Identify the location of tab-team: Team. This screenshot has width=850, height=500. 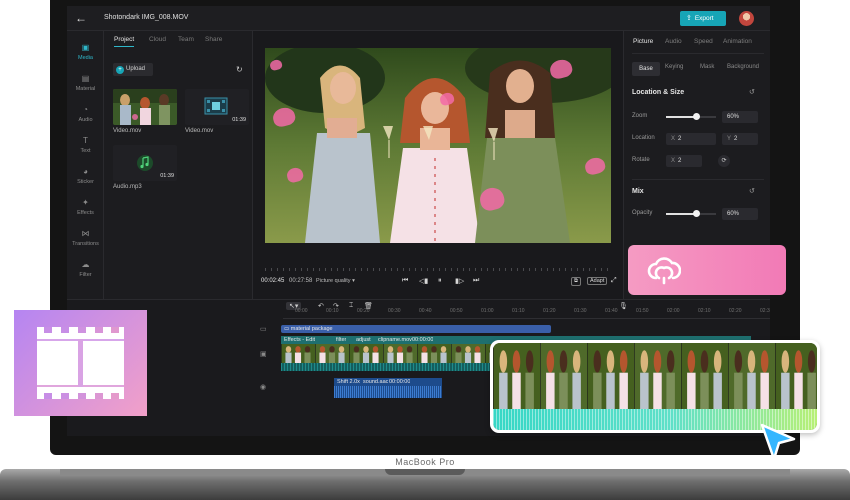
(186, 39).